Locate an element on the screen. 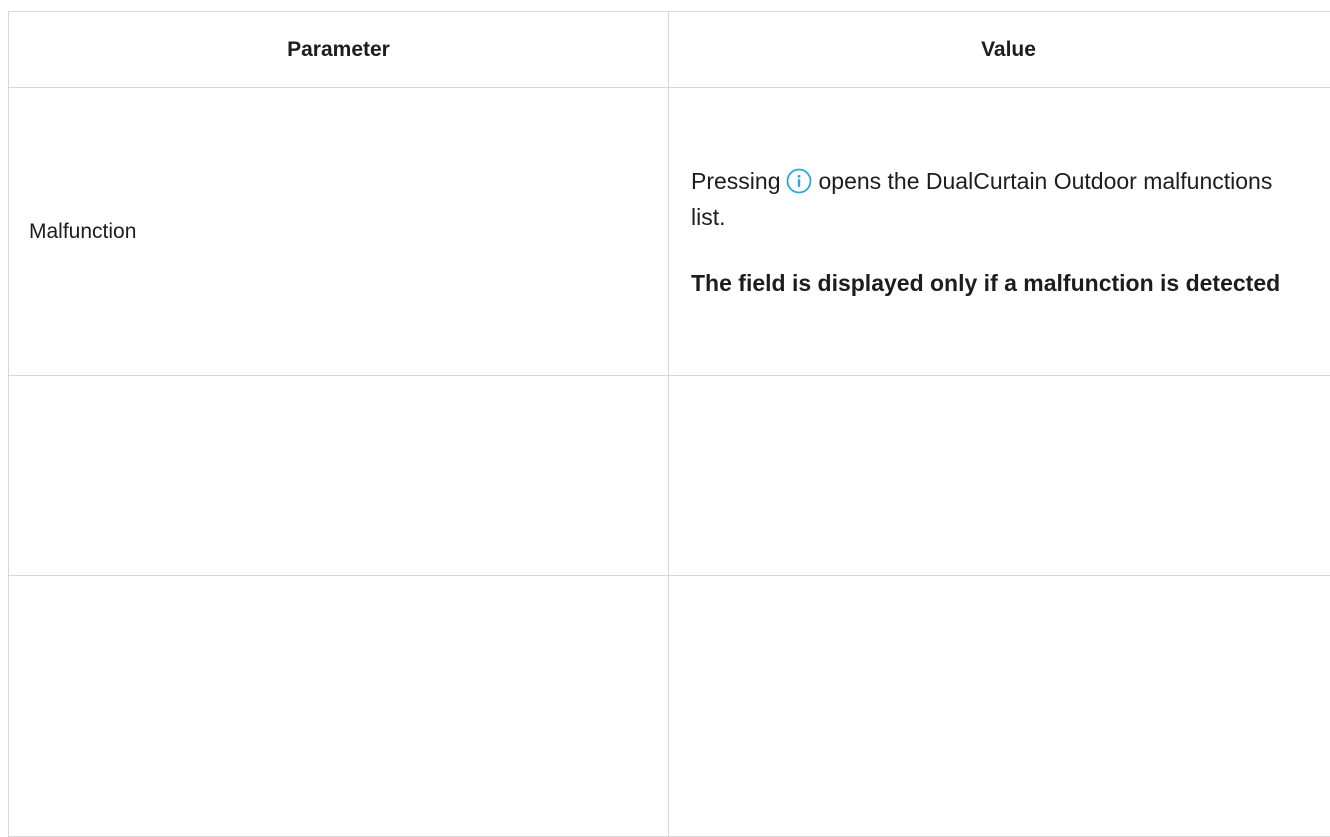  value-cell is located at coordinates (999, 476).